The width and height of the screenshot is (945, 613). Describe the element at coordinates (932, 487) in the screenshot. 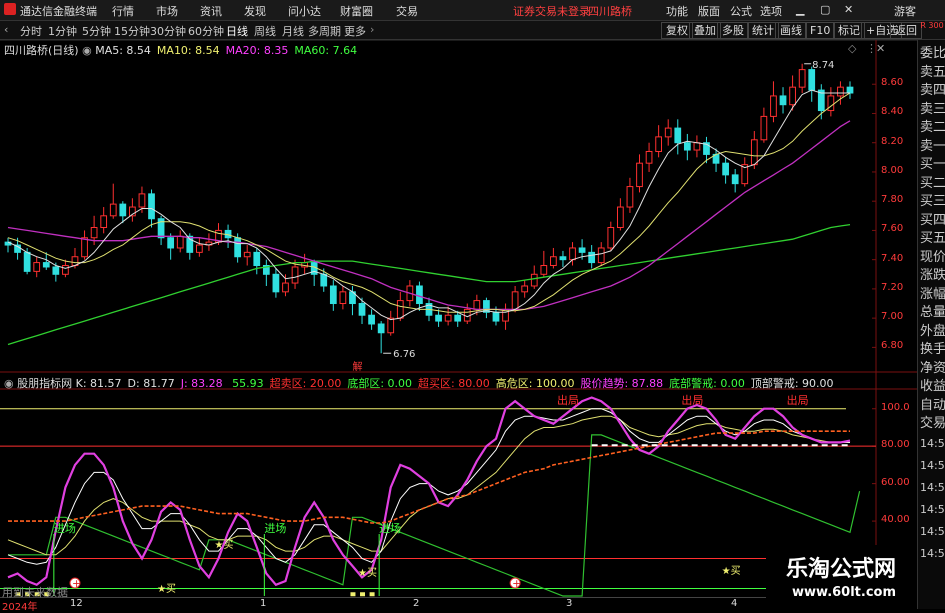

I see `side-time-2: 14:56` at that location.